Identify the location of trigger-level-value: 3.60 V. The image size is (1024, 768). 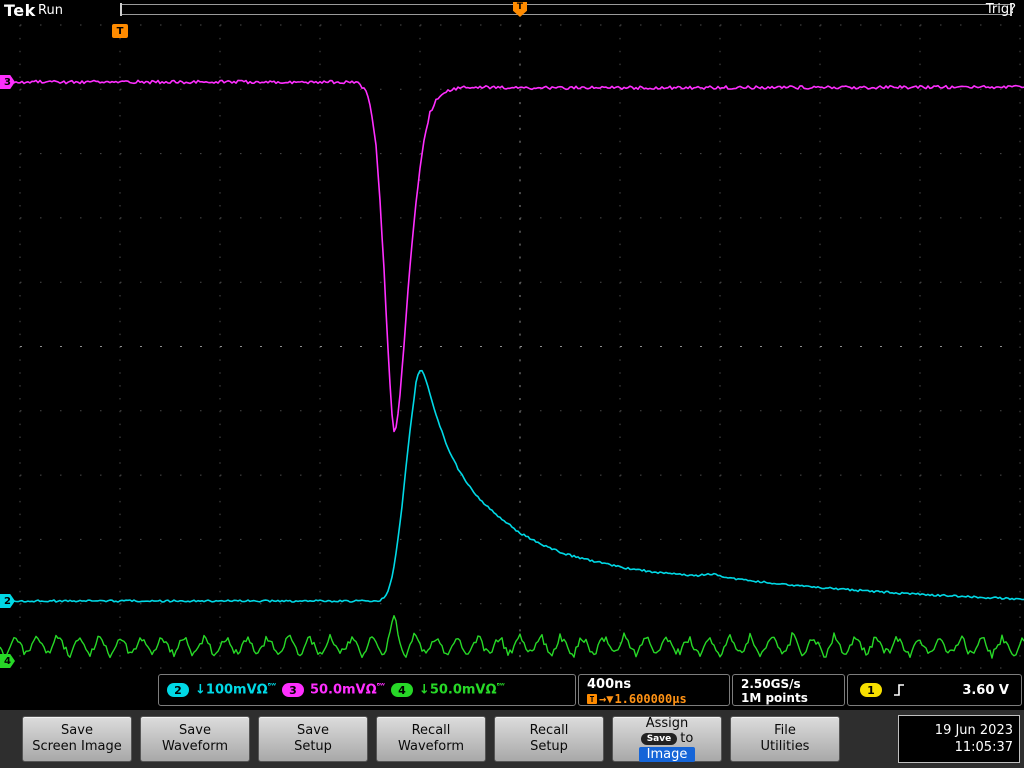
(985, 690).